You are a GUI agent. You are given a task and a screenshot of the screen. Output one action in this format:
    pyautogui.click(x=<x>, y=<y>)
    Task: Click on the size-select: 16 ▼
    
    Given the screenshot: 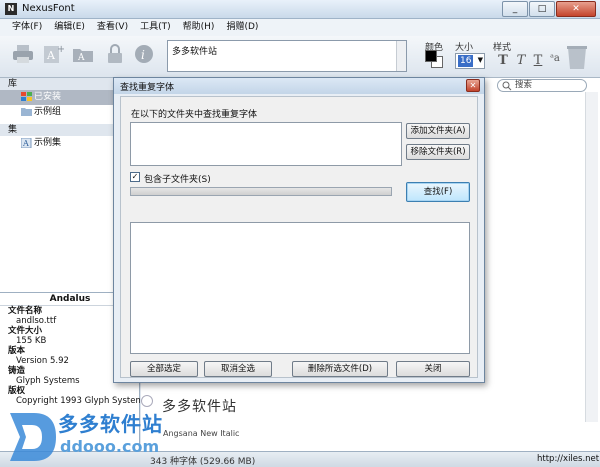 What is the action you would take?
    pyautogui.click(x=470, y=61)
    